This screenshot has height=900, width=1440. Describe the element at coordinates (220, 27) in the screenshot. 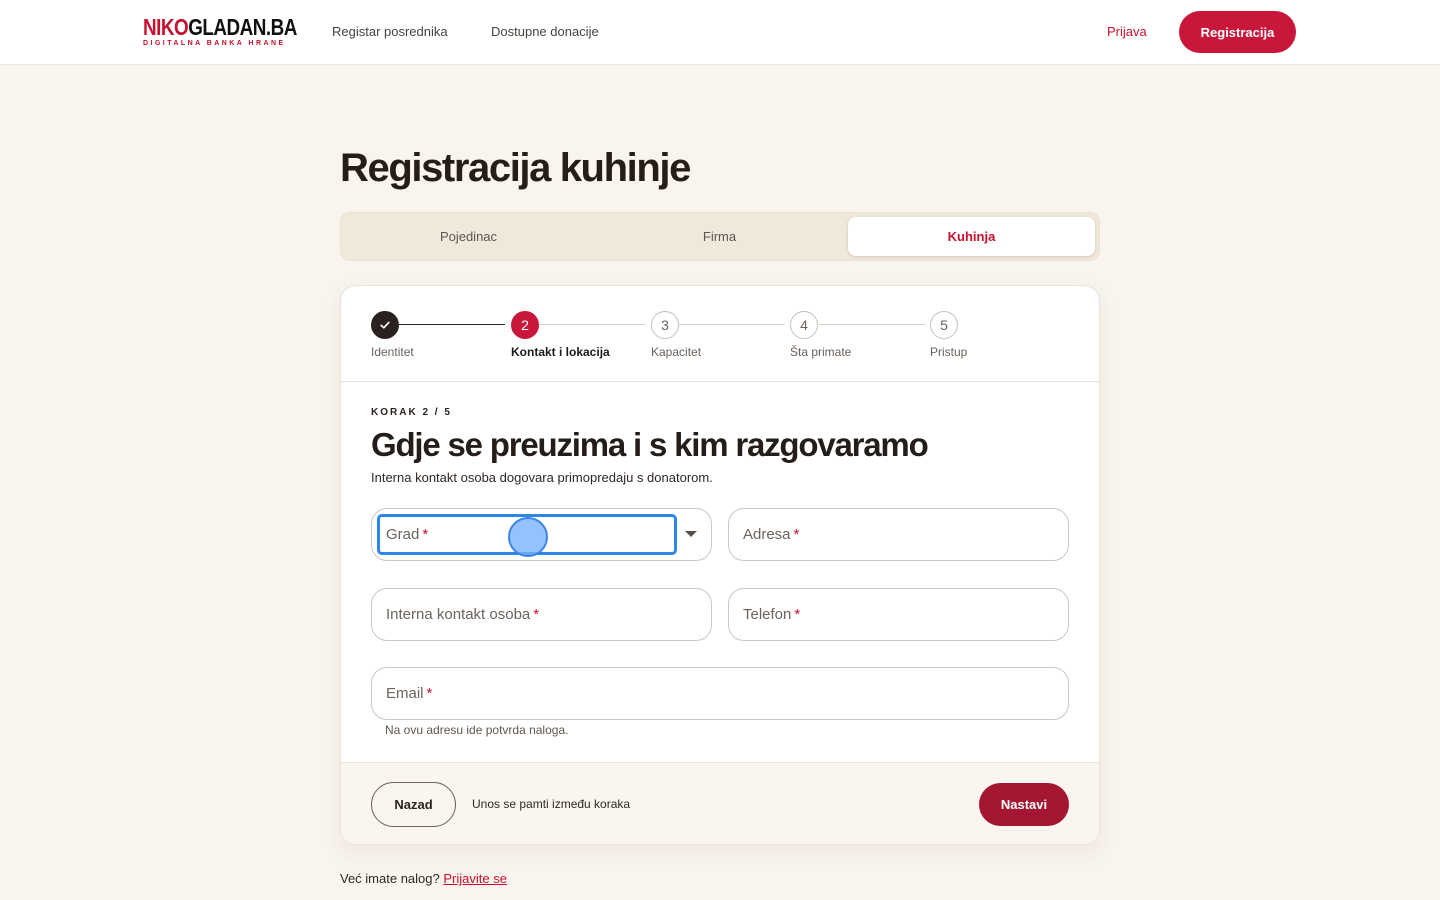

I see `logo-wordmark: NIKOGLADAN.BA` at that location.